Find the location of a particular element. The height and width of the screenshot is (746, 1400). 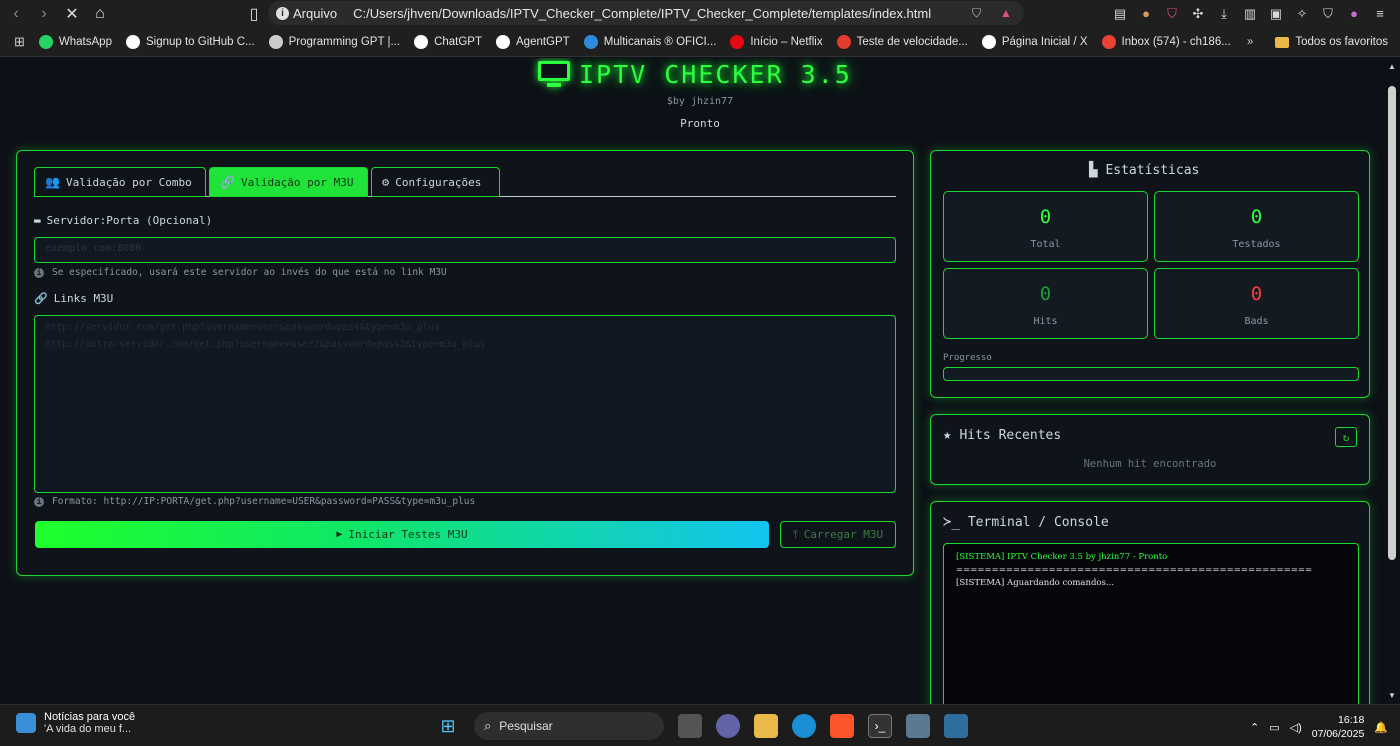

stop-icon: ✕ is located at coordinates (72, 14).